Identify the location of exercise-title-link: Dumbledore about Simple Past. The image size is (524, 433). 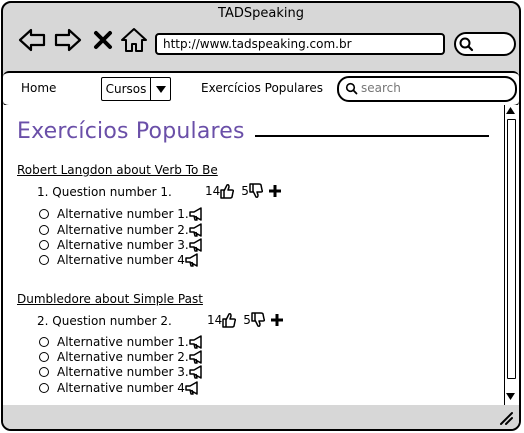
(110, 299).